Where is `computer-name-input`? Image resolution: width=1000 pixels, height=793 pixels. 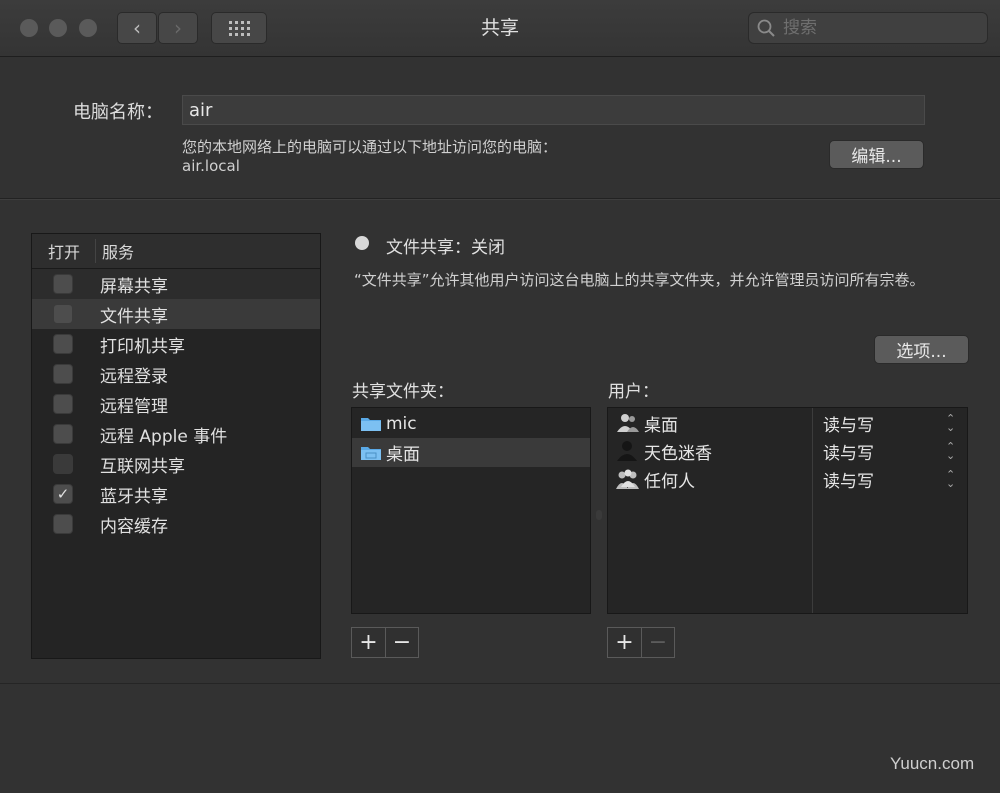
computer-name-input is located at coordinates (553, 110).